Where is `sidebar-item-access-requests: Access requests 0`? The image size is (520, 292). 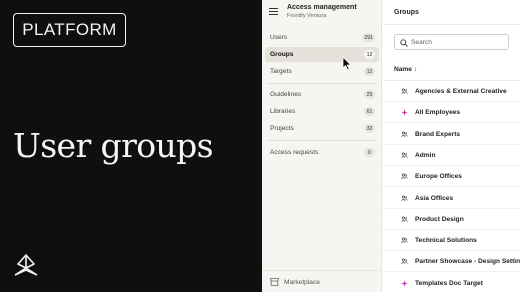
sidebar-item-access-requests: Access requests 0 is located at coordinates (322, 152).